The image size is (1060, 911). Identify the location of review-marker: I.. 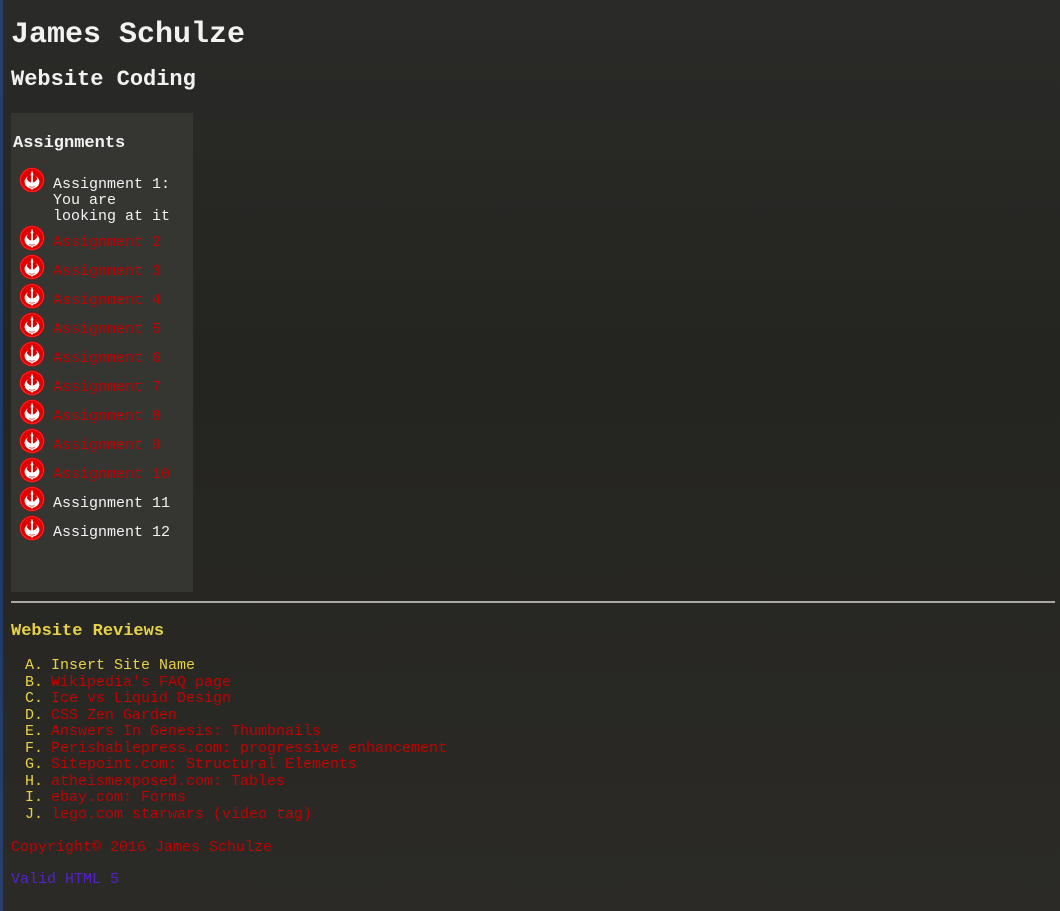
(33, 797).